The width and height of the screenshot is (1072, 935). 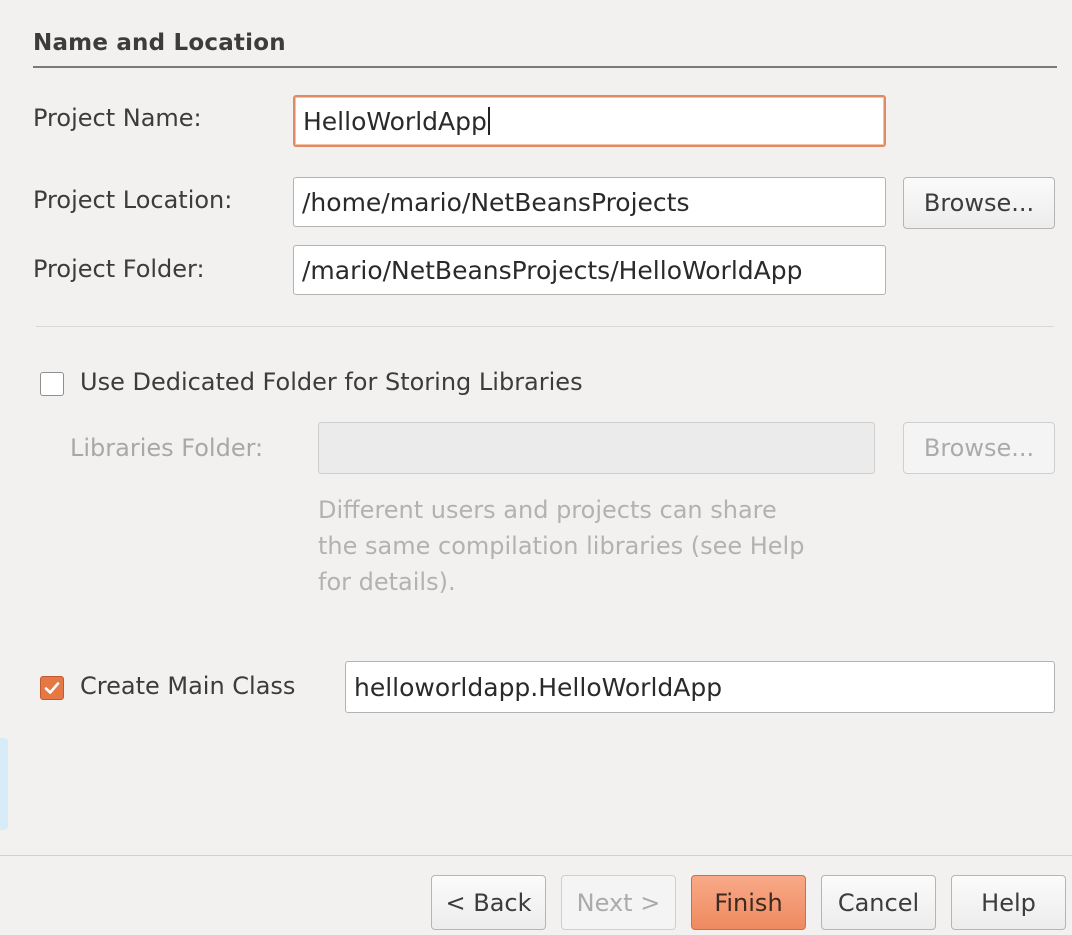 What do you see at coordinates (488, 902) in the screenshot?
I see `back-button: < Back` at bounding box center [488, 902].